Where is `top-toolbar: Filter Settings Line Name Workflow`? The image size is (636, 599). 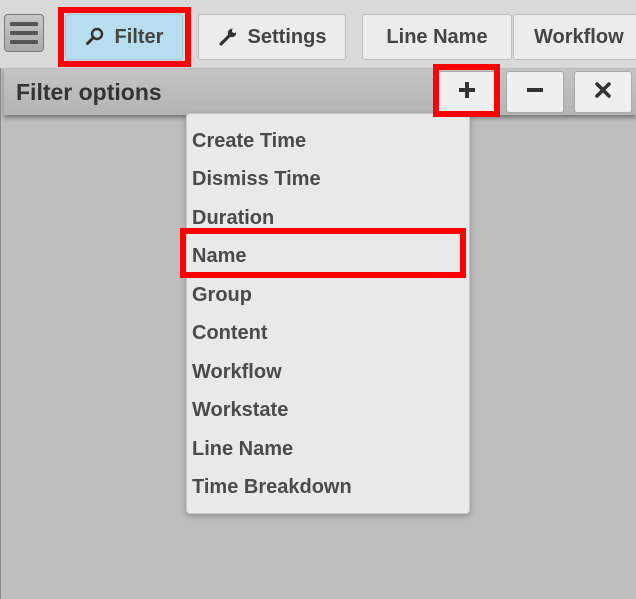 top-toolbar: Filter Settings Line Name Workflow is located at coordinates (318, 34).